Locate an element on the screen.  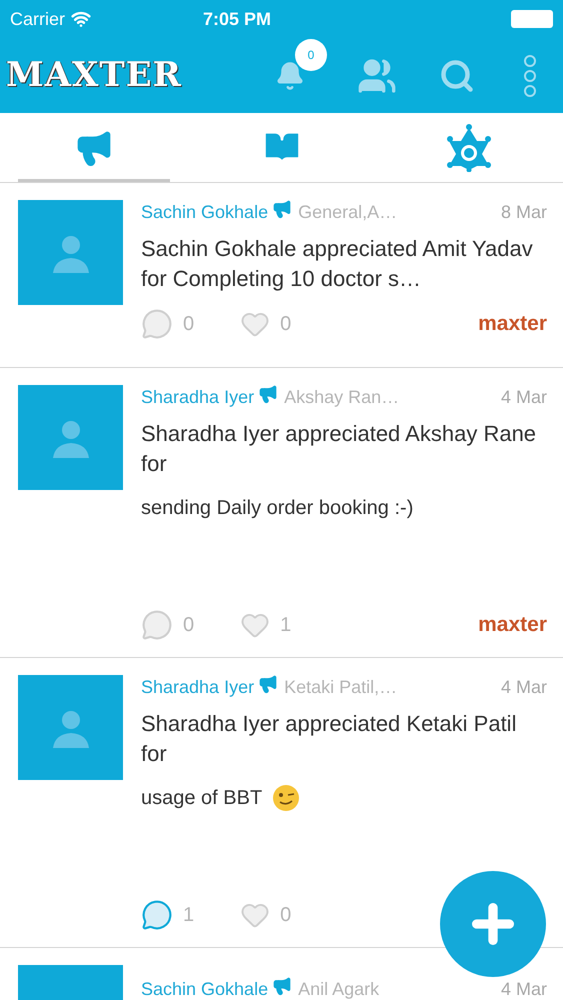
post-title: Sharadha Iyer appreciated Akshay Rane for is located at coordinates (339, 449).